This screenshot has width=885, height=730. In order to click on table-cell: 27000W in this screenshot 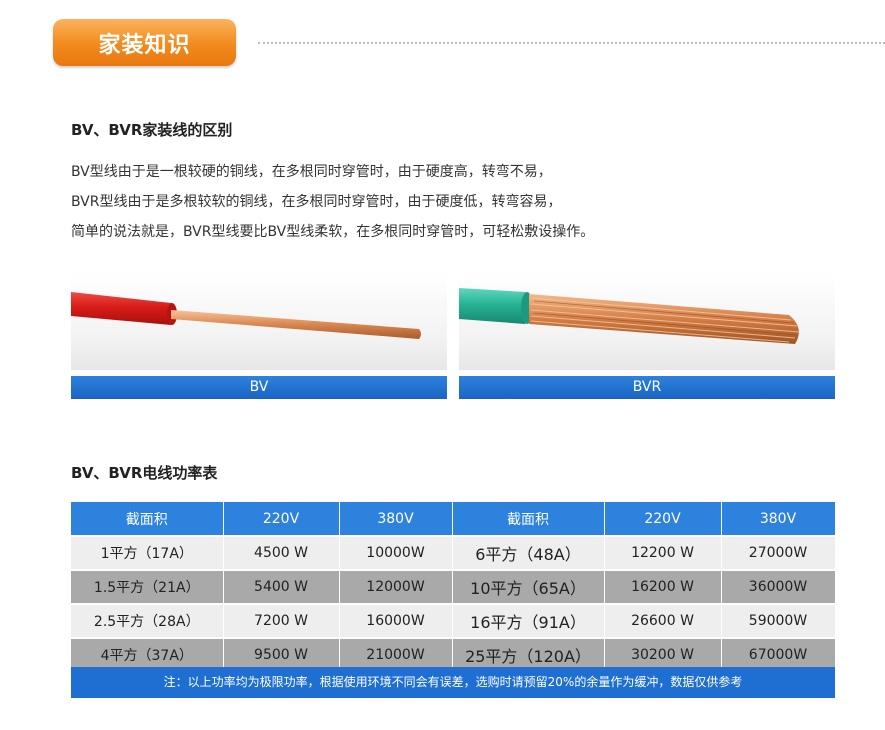, I will do `click(778, 553)`.